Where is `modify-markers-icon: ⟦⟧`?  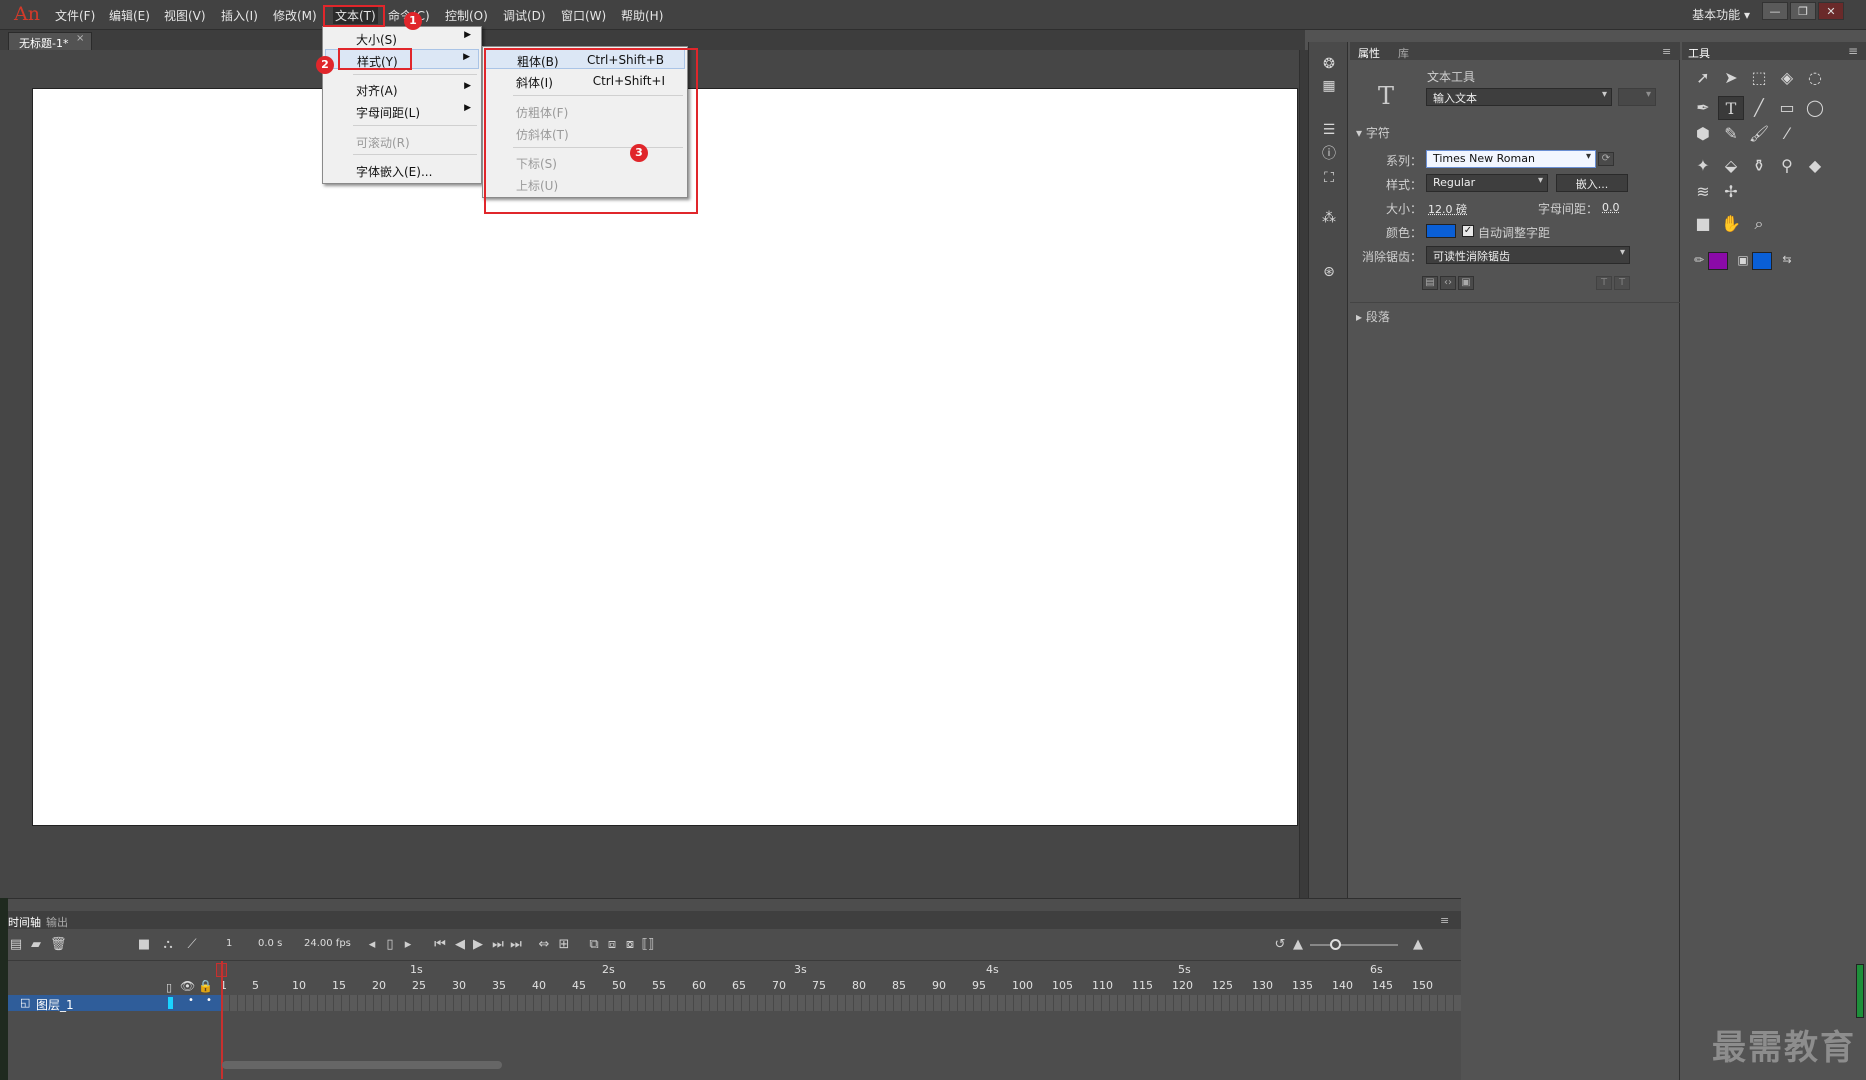 modify-markers-icon: ⟦⟧ is located at coordinates (648, 944).